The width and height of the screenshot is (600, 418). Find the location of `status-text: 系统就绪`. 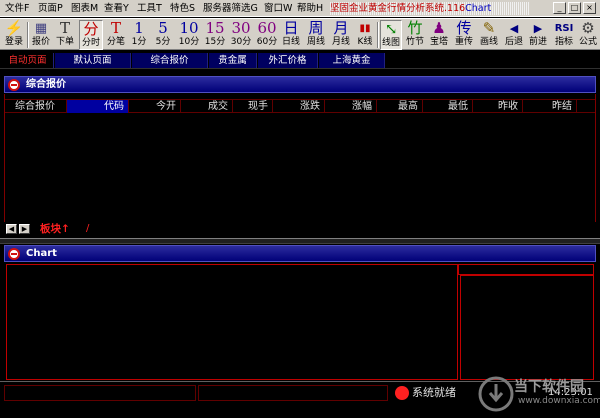

status-text: 系统就绪 is located at coordinates (434, 392).